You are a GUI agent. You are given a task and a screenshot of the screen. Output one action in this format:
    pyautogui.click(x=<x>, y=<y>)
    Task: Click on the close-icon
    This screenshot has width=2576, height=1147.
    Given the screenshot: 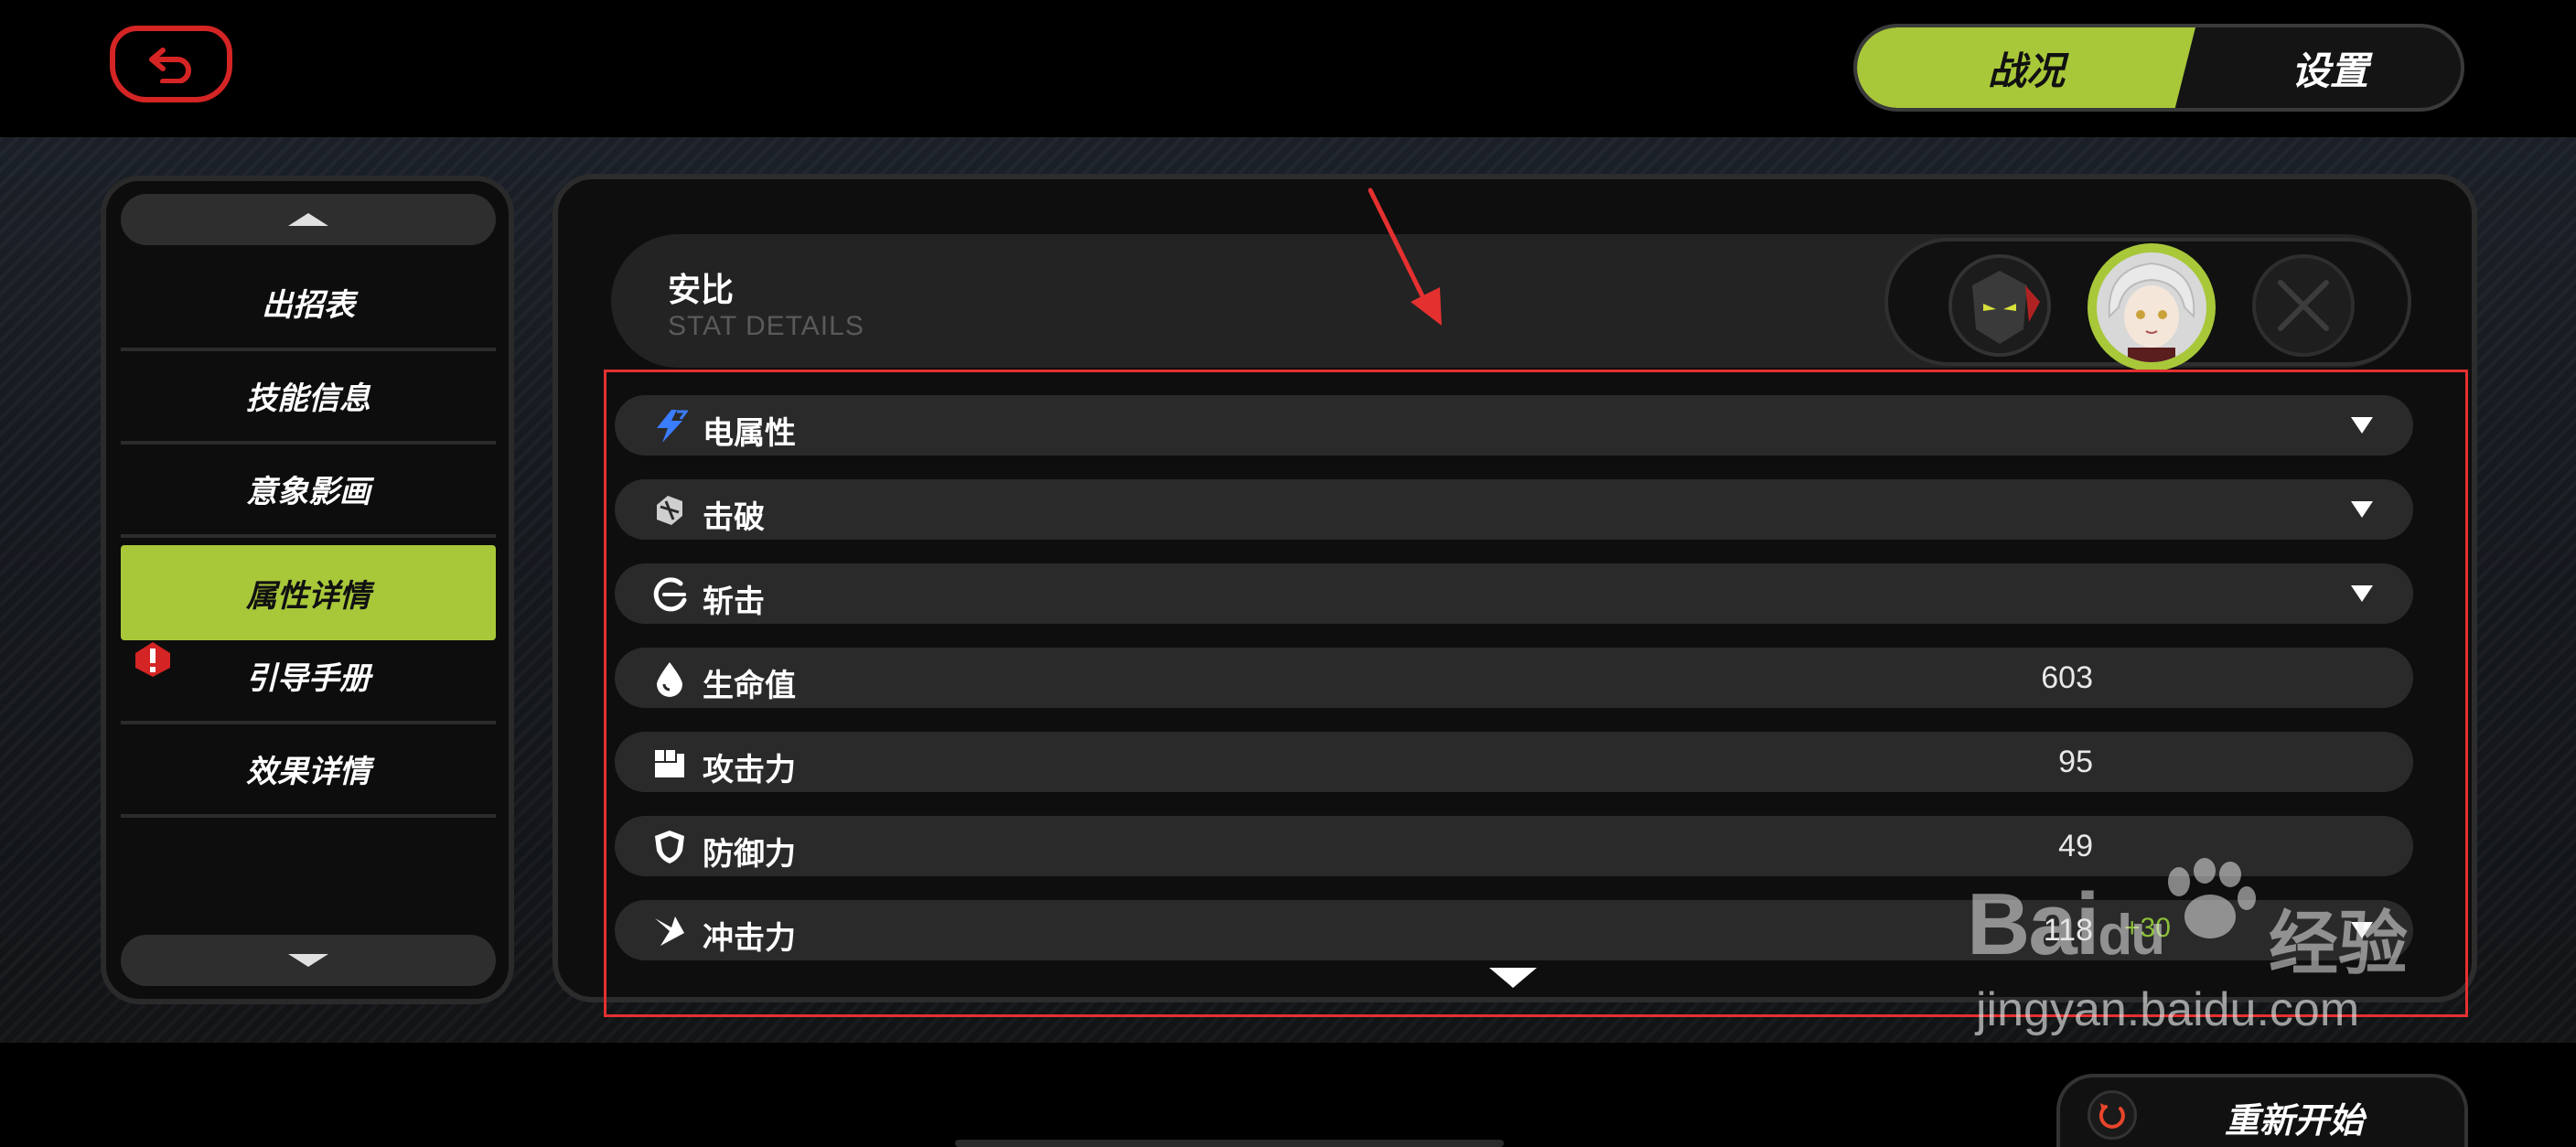 What is the action you would take?
    pyautogui.click(x=2303, y=305)
    